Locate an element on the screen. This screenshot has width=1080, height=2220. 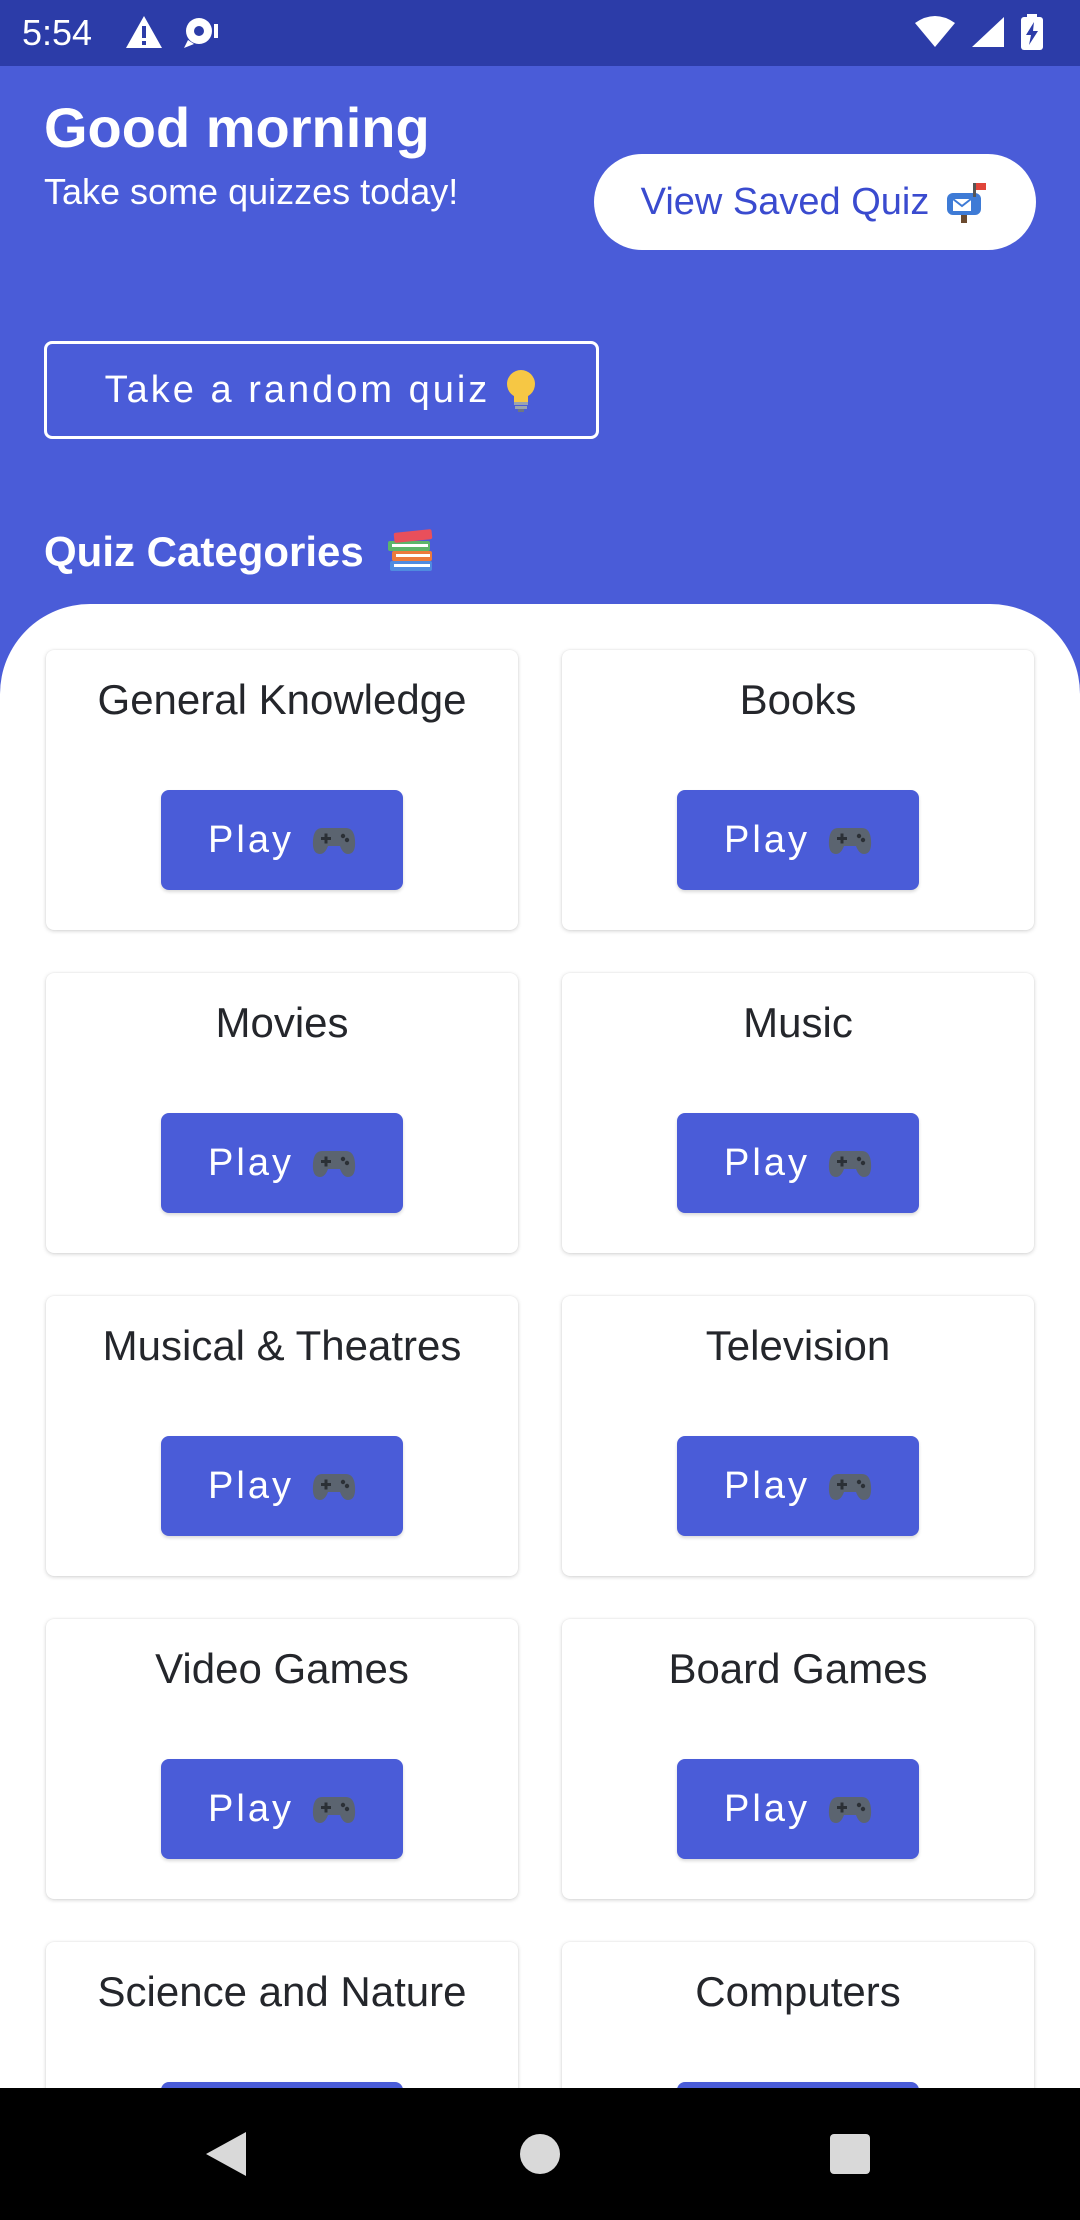
category-card-video-games: Video Games Play is located at coordinates (282, 1759).